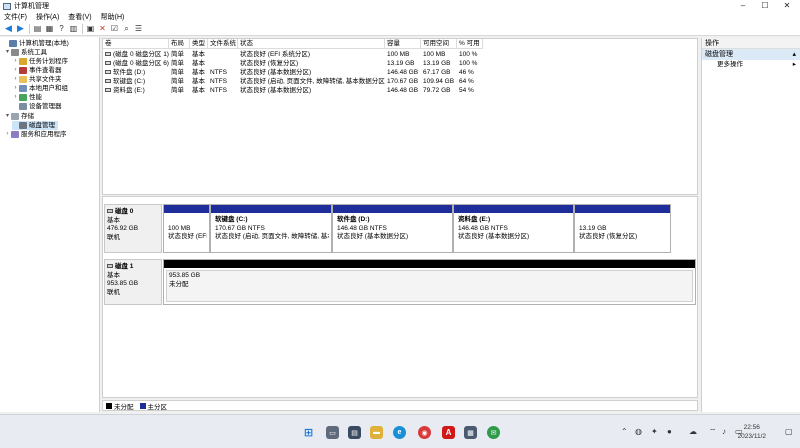  What do you see at coordinates (332, 432) in the screenshot?
I see `taskview-icon: ▭` at bounding box center [332, 432].